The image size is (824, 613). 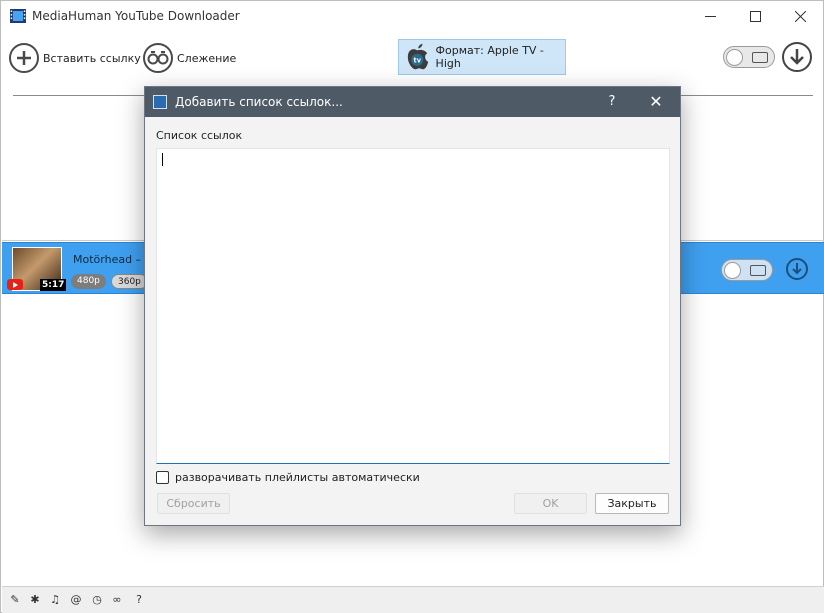 What do you see at coordinates (129, 281) in the screenshot?
I see `resolution-360-pill: 360p` at bounding box center [129, 281].